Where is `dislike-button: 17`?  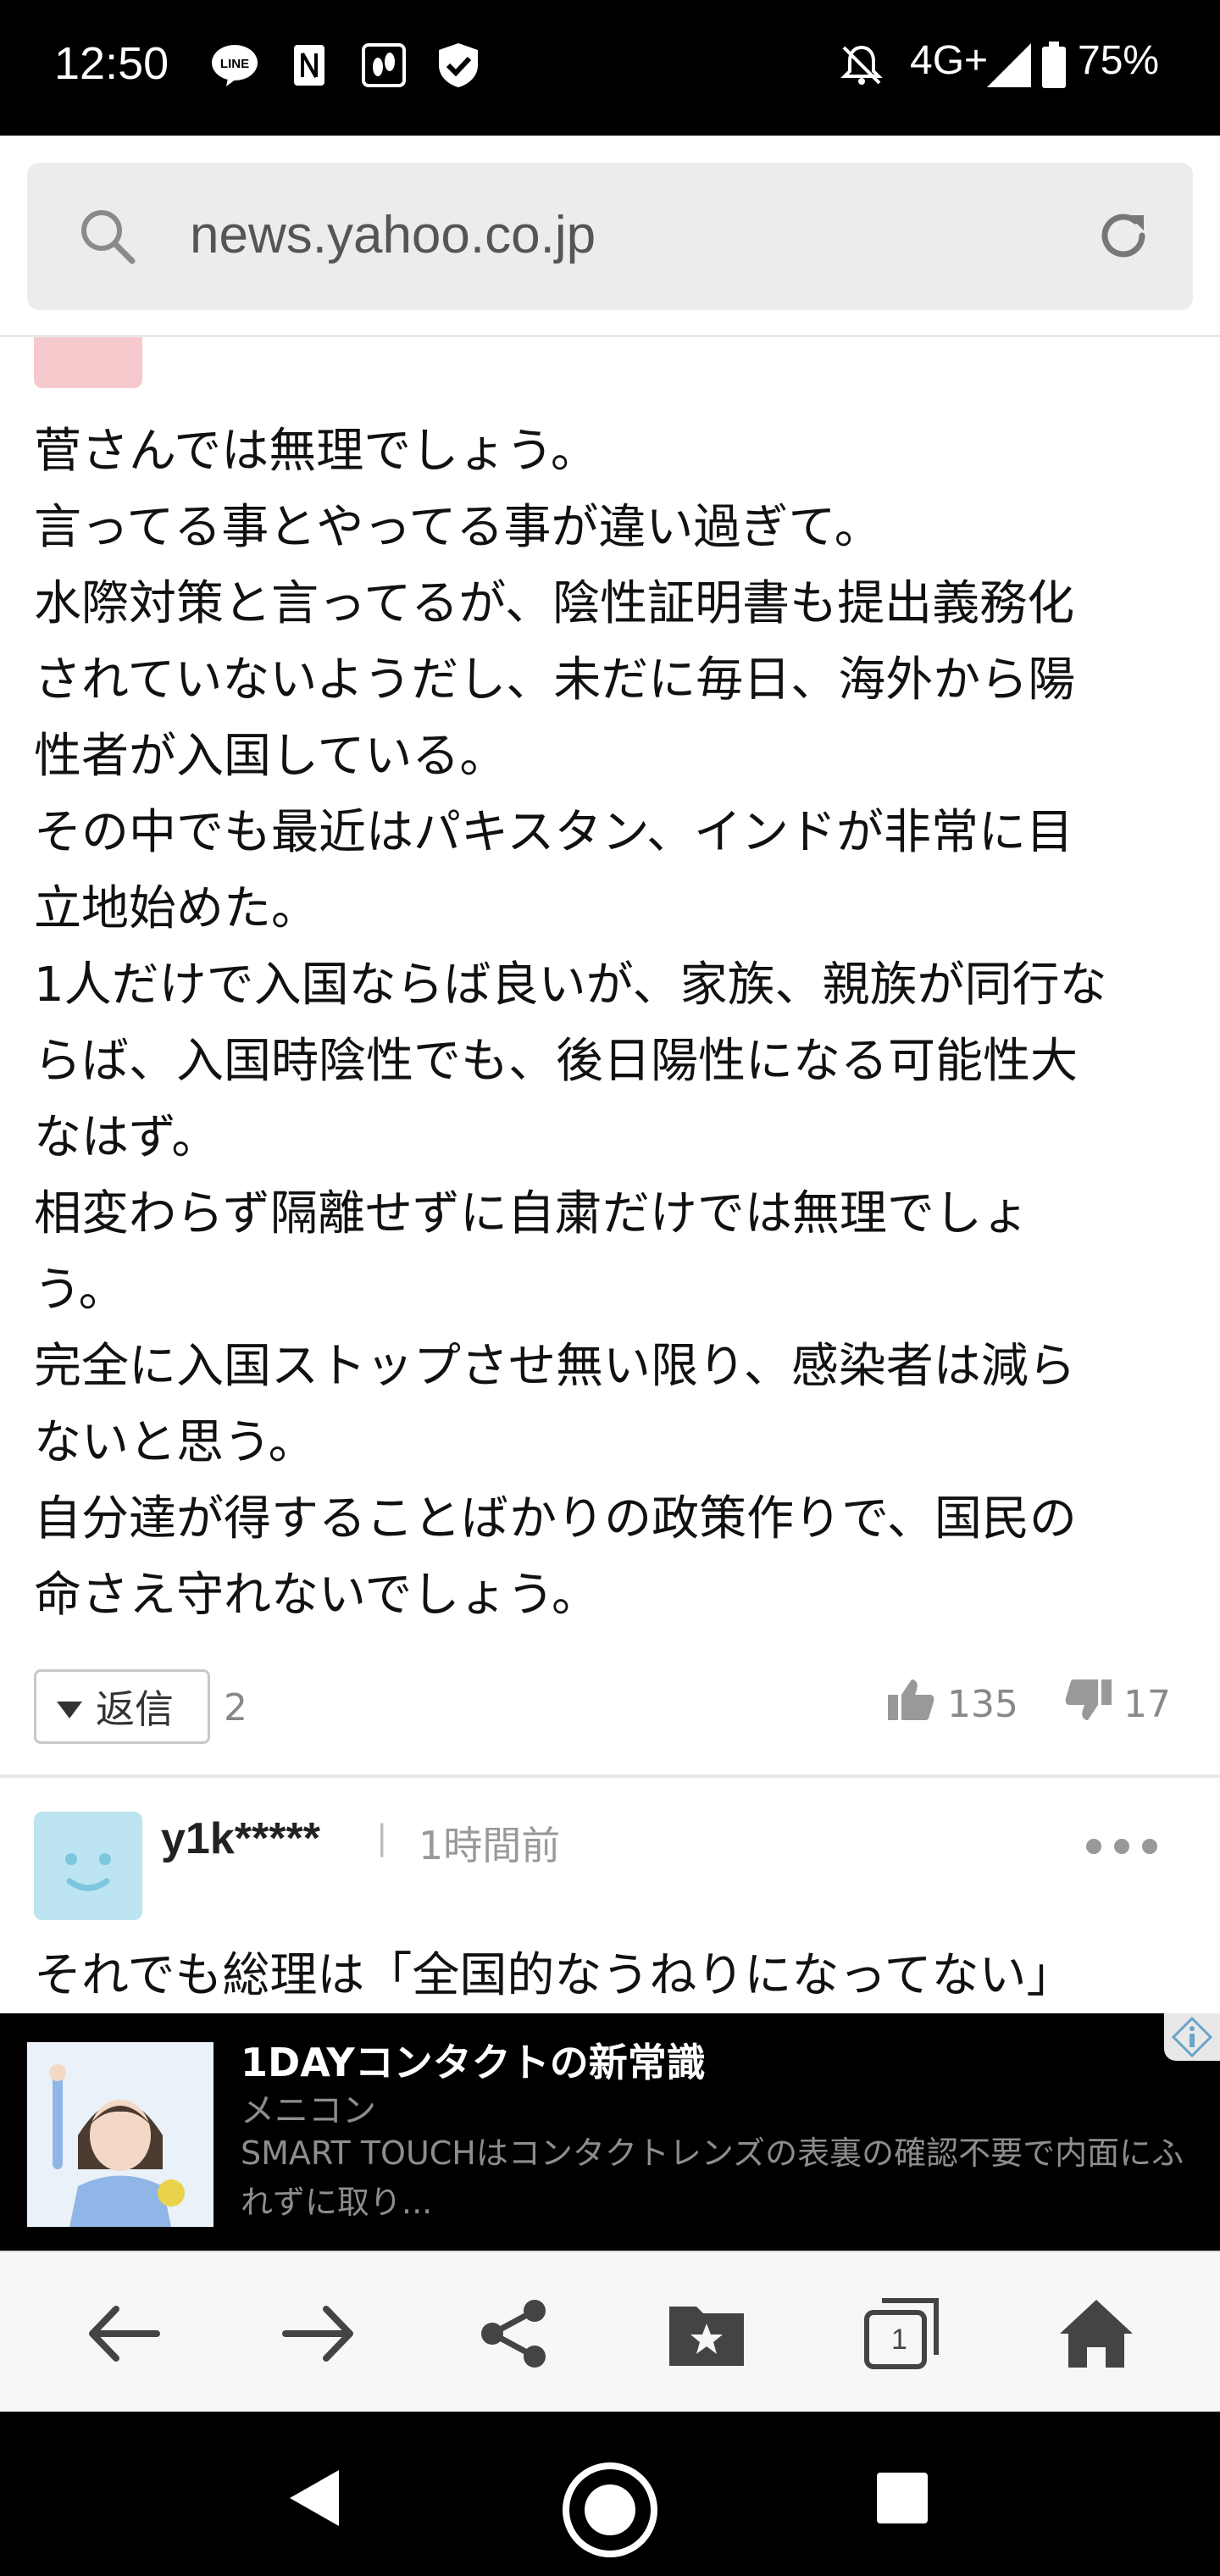
dislike-button: 17 is located at coordinates (1117, 1704).